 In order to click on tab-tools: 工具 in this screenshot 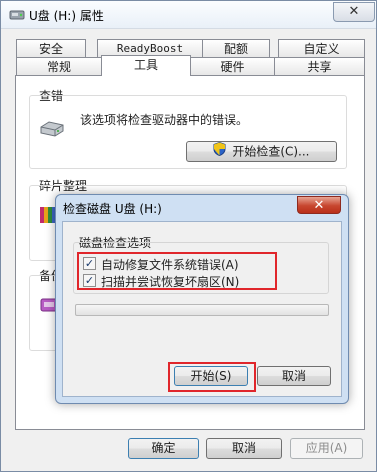, I will do `click(146, 65)`.